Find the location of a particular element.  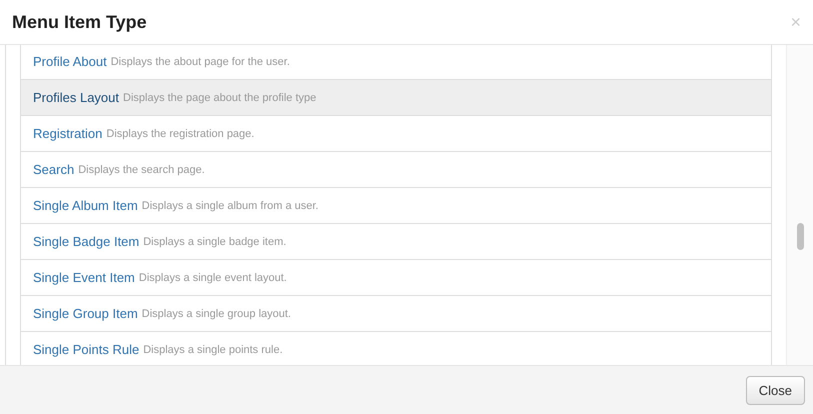

menu-type-row: Profiles Layout Displays the page about the profile type is located at coordinates (396, 98).